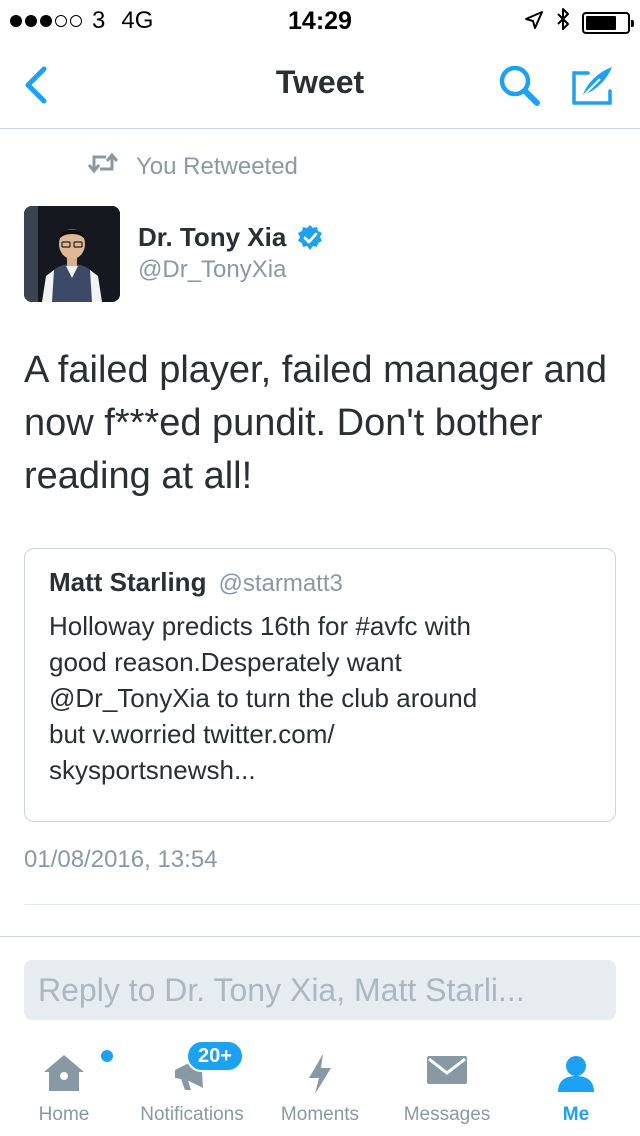 This screenshot has width=640, height=1136. I want to click on tab-home: Home, so click(64, 1086).